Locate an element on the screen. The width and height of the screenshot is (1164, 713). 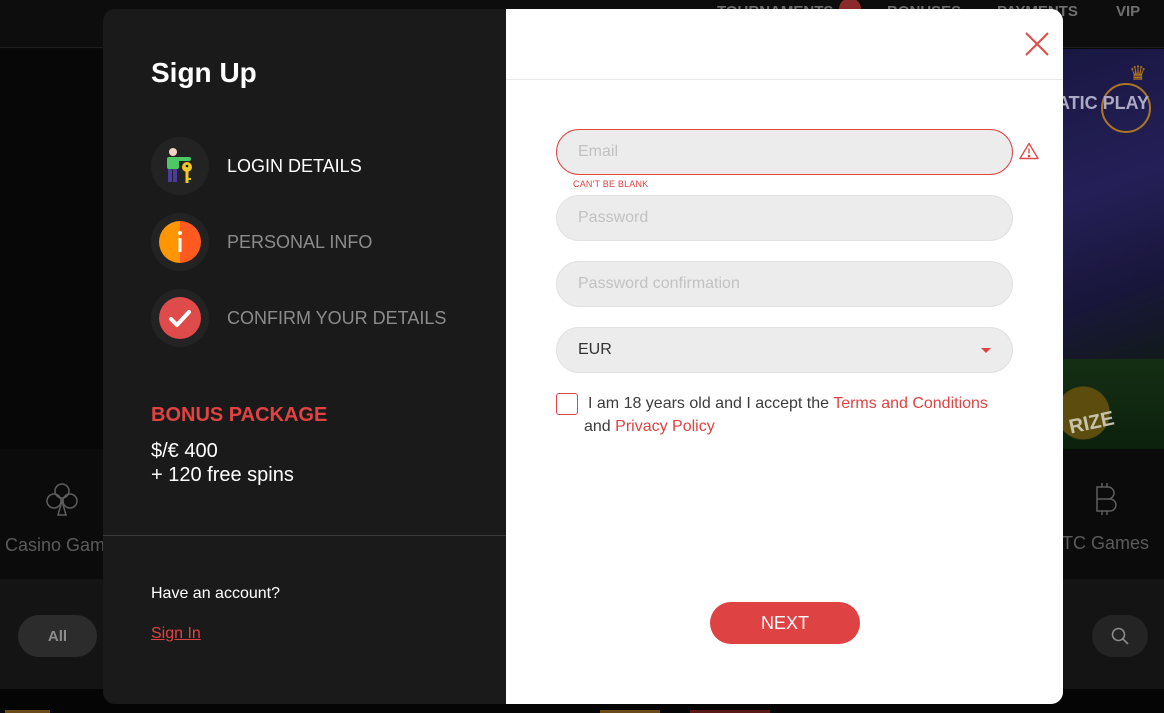
form-header is located at coordinates (784, 44).